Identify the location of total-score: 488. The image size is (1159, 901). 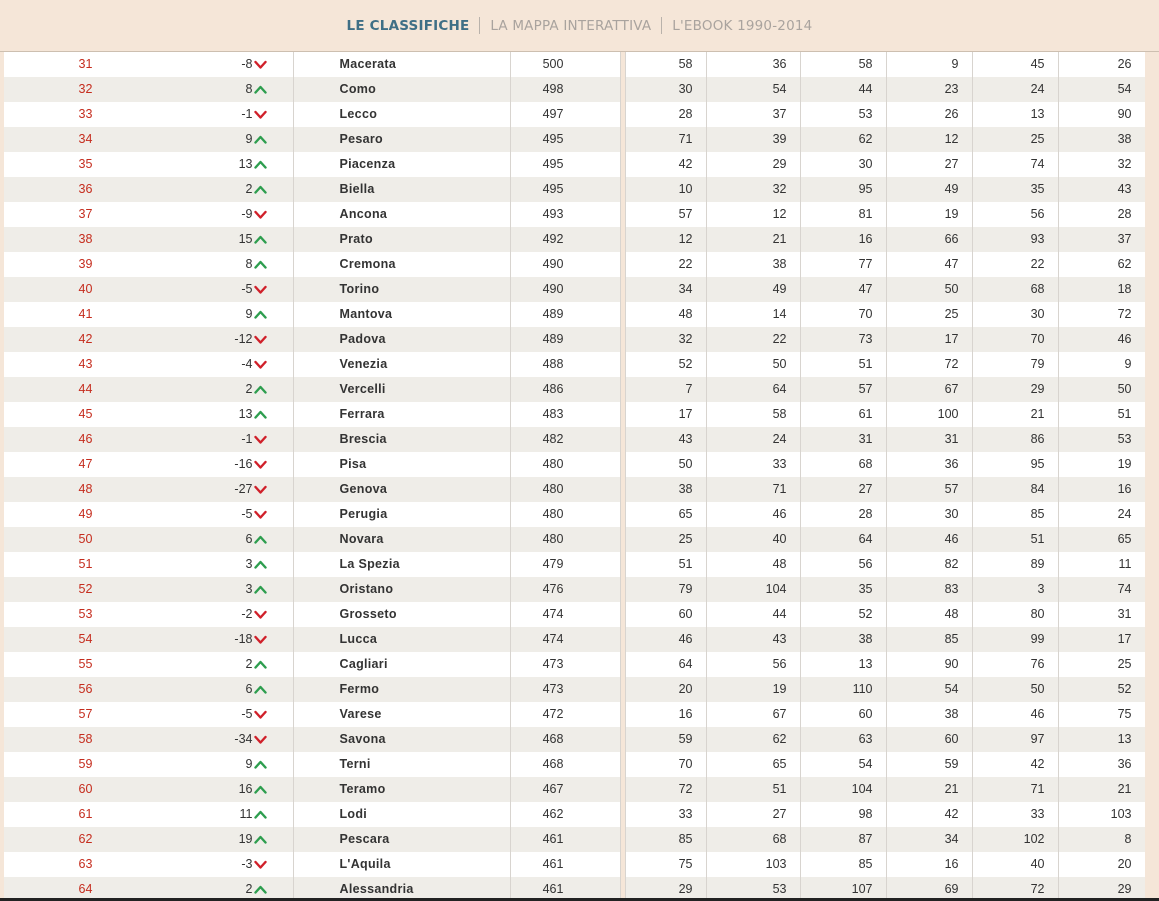
(565, 364).